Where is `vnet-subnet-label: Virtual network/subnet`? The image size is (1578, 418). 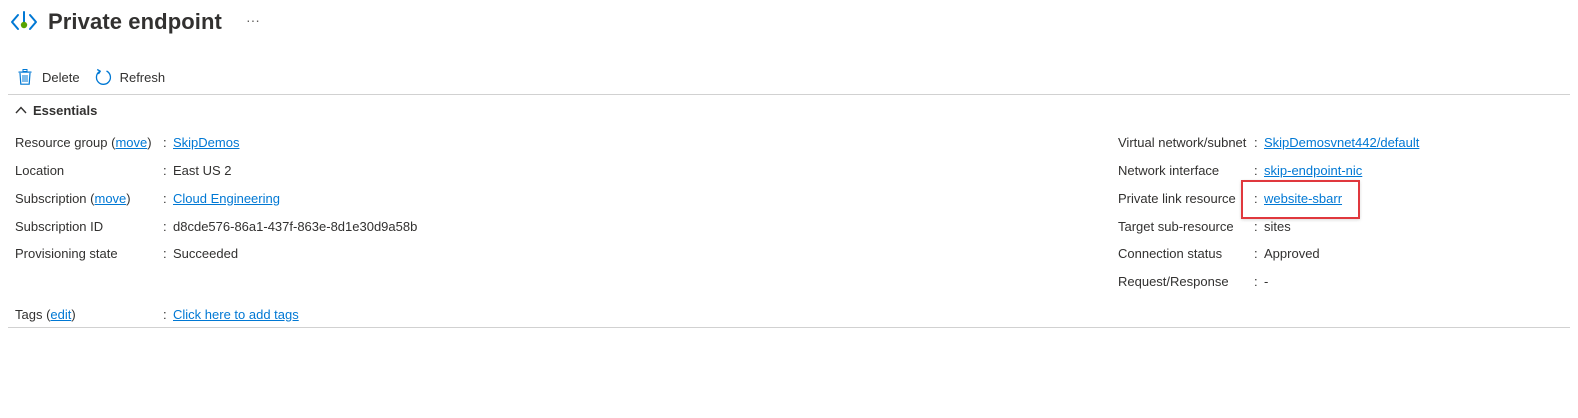 vnet-subnet-label: Virtual network/subnet is located at coordinates (1182, 142).